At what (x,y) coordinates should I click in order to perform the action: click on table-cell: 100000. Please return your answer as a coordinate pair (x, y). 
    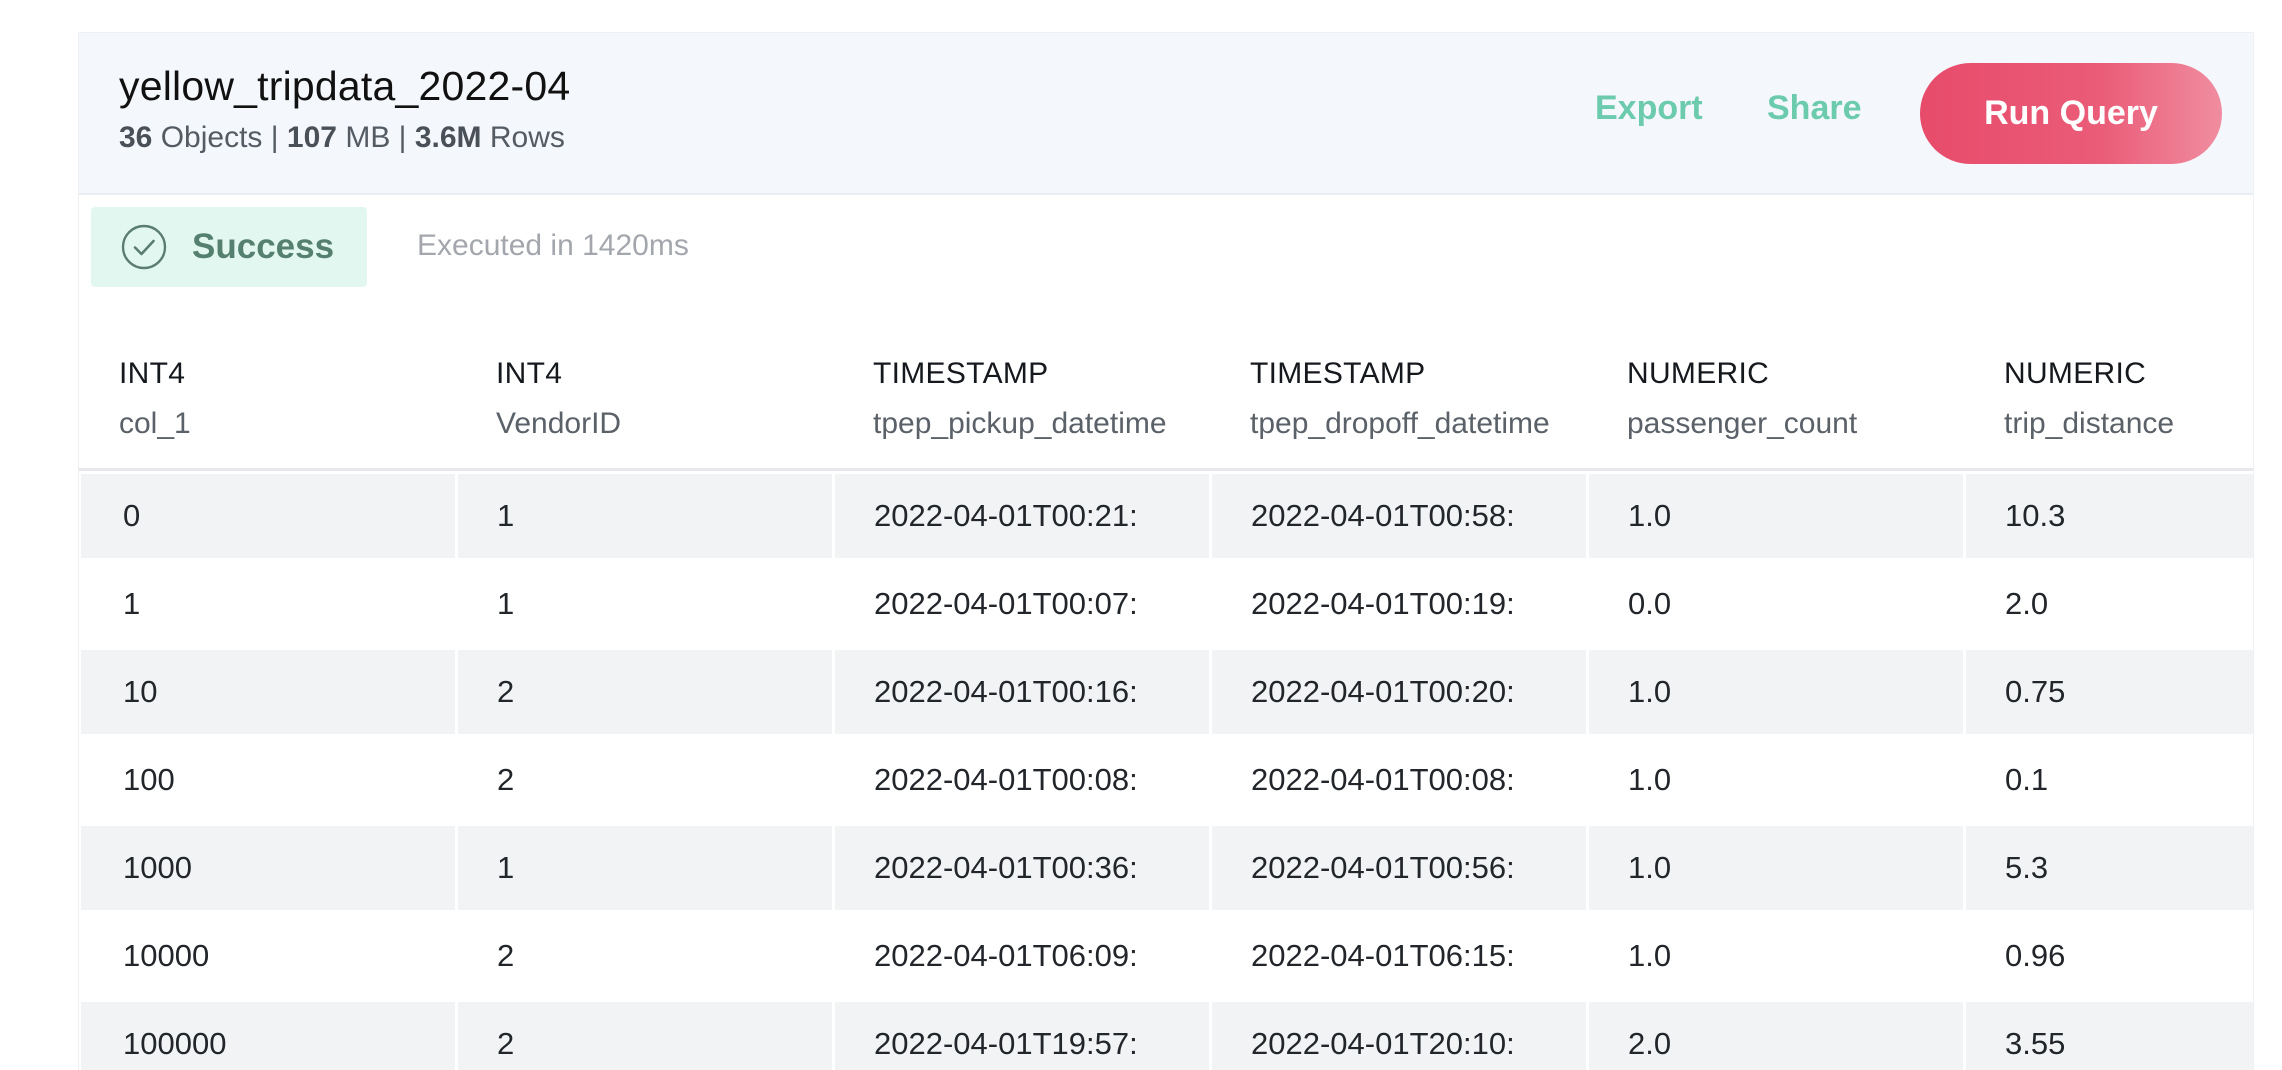
    Looking at the image, I should click on (268, 1036).